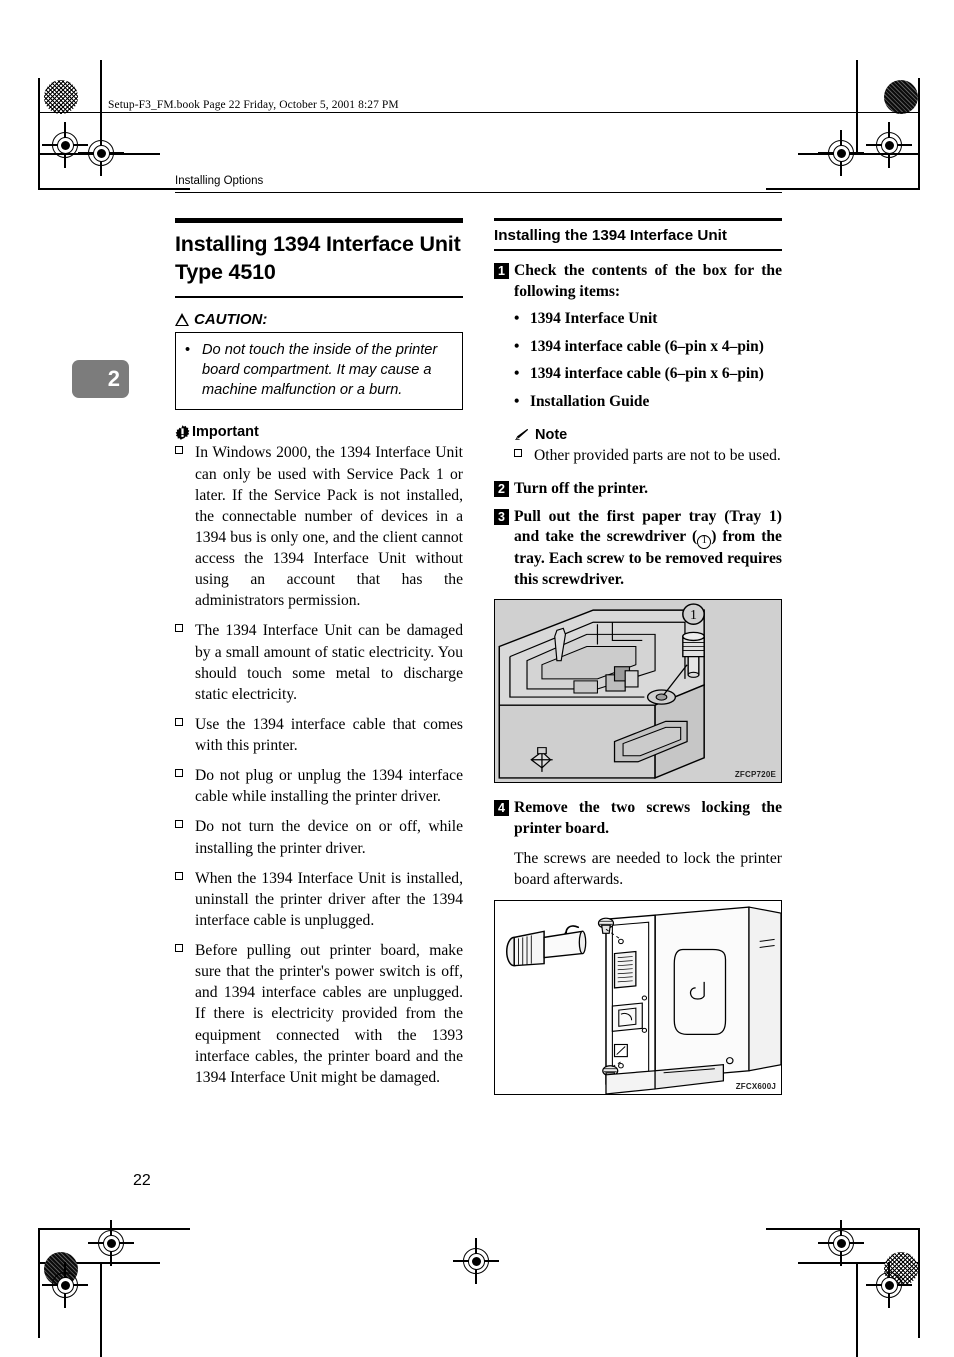  I want to click on step-number-badge: 3, so click(504, 549).